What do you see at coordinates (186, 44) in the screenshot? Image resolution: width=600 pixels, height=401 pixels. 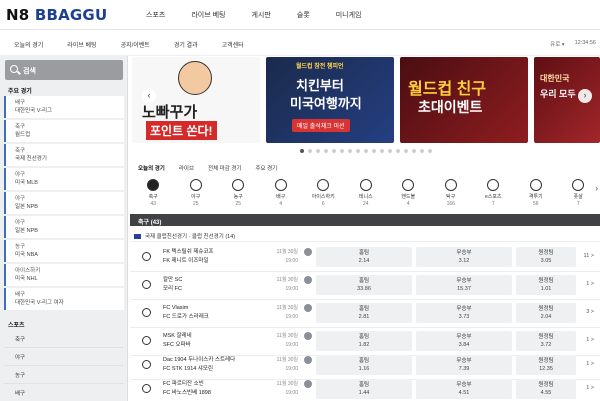 I see `subnav-results: 경기 결과` at bounding box center [186, 44].